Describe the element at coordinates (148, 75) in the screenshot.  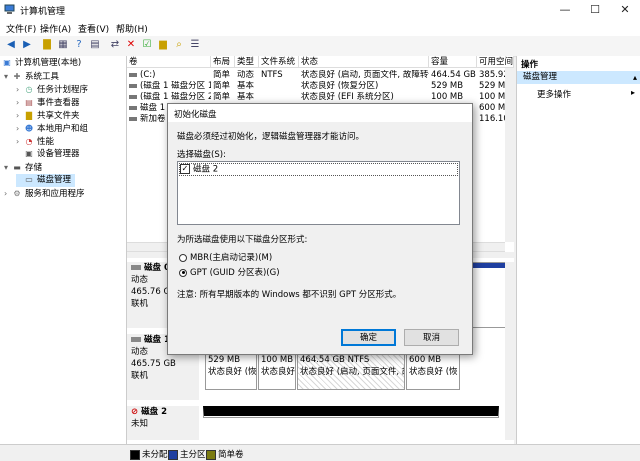
I see `volume-cell: (C:)` at that location.